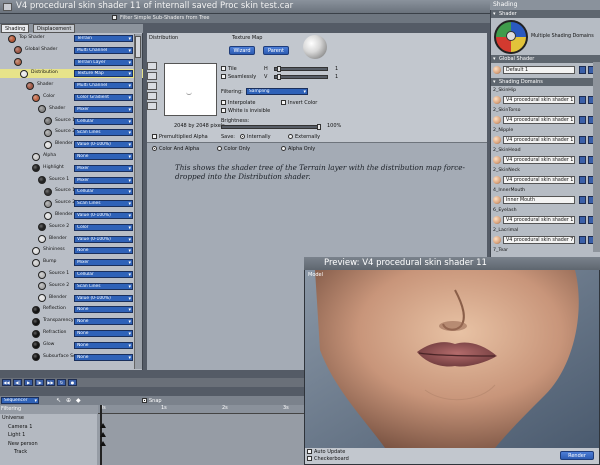 The image size is (600, 465). What do you see at coordinates (28, 382) in the screenshot?
I see `play-icon: ▶` at bounding box center [28, 382].